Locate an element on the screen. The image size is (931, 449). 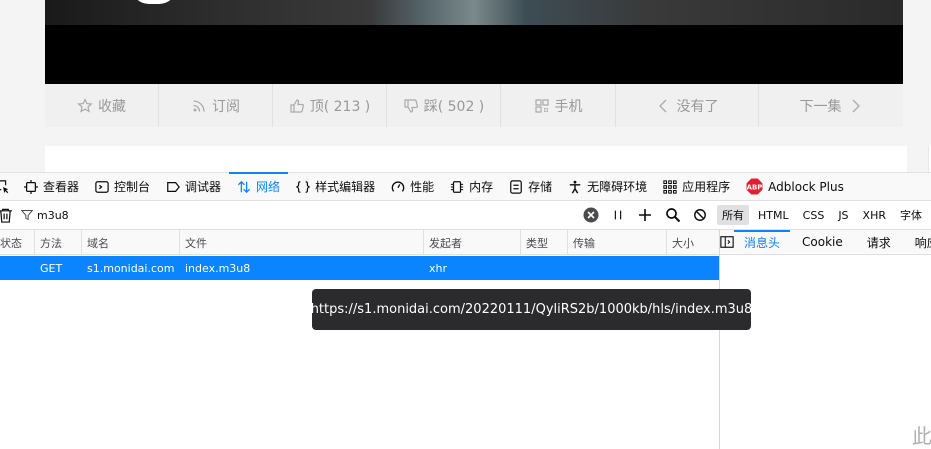
console-icon is located at coordinates (102, 186).